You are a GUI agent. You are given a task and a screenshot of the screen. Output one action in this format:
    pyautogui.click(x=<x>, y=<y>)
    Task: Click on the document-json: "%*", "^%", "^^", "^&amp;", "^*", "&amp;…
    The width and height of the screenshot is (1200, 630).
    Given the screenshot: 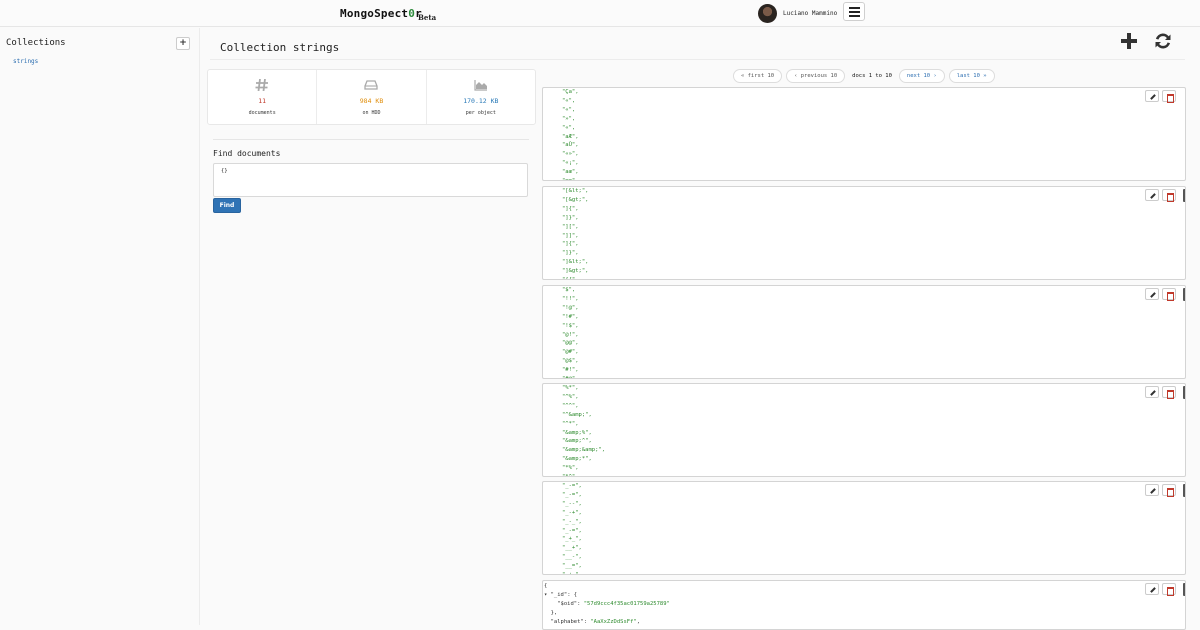 What is the action you would take?
    pyautogui.click(x=584, y=430)
    